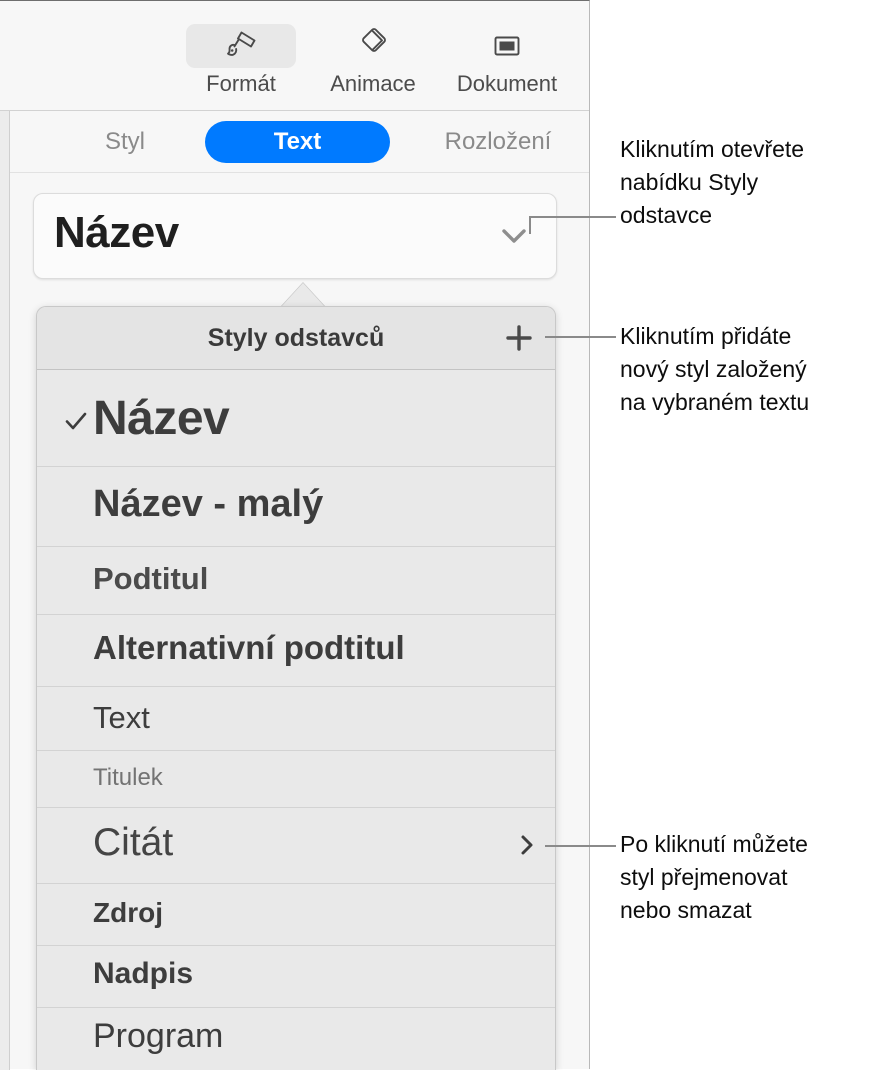 Image resolution: width=883 pixels, height=1070 pixels. I want to click on toolbar-item-format-label: Formát, so click(241, 83).